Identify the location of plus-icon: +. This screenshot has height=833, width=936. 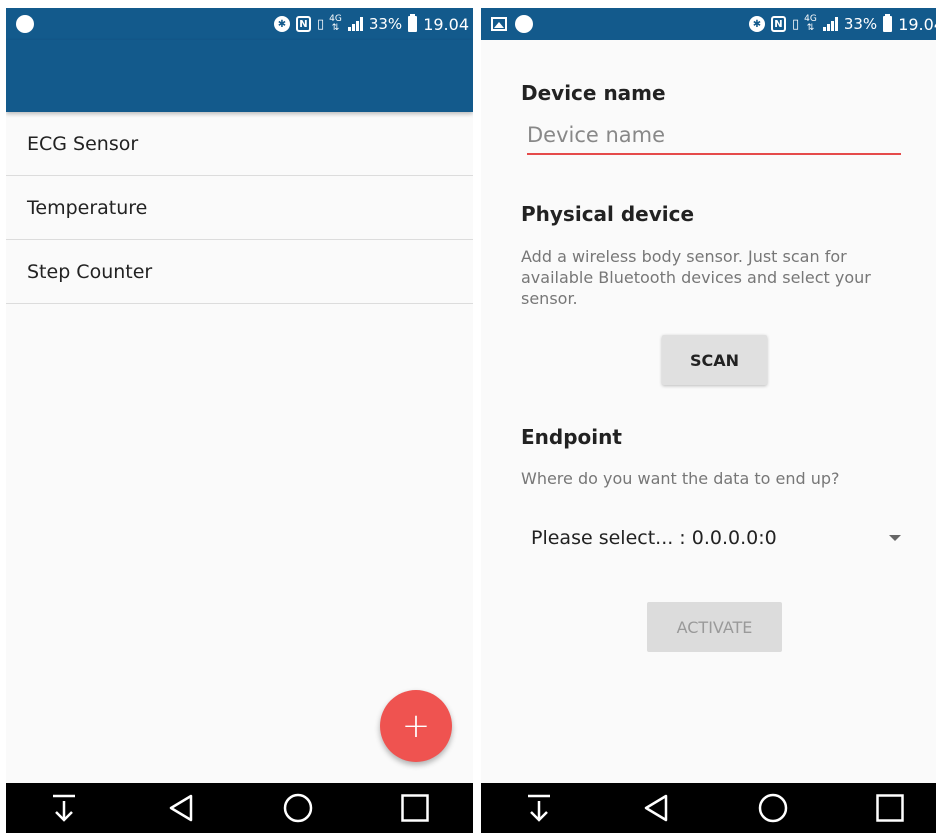
(416, 726).